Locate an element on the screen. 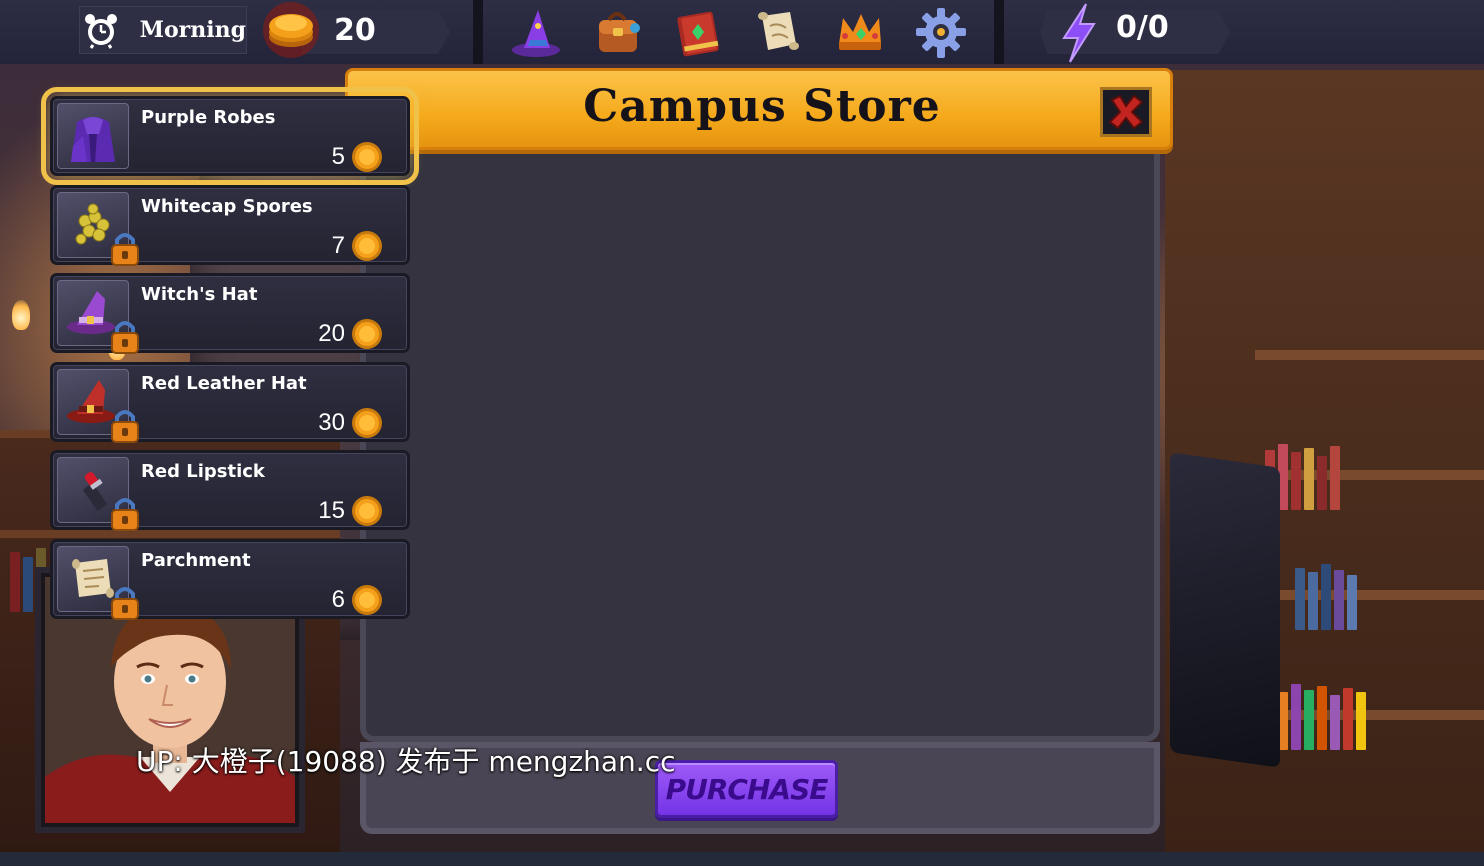 This screenshot has height=866, width=1484. store-item-whitecap-spores: Whitecap Spores 7 is located at coordinates (230, 225).